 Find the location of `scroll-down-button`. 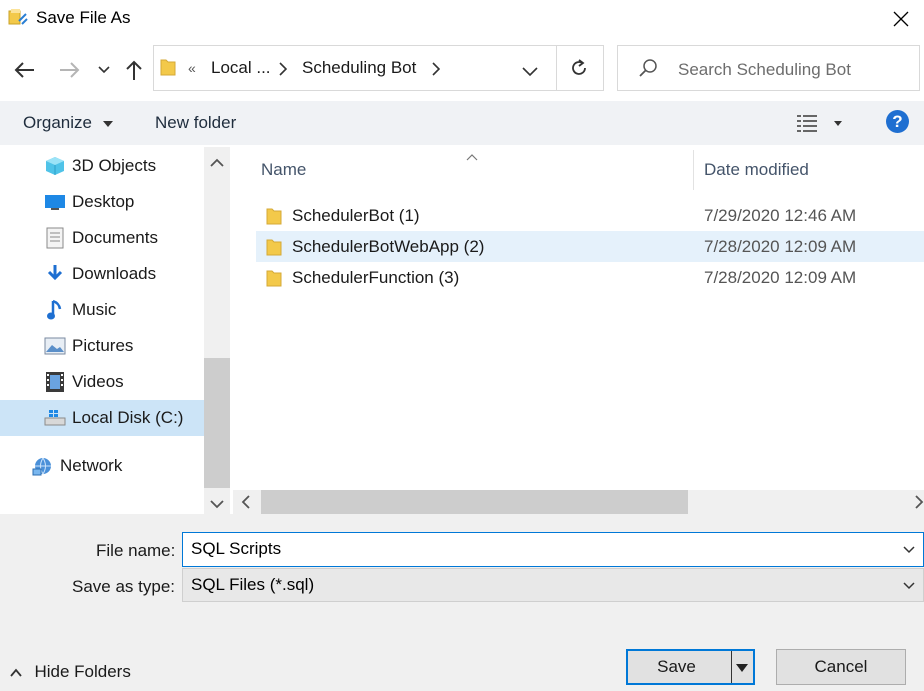

scroll-down-button is located at coordinates (217, 505).